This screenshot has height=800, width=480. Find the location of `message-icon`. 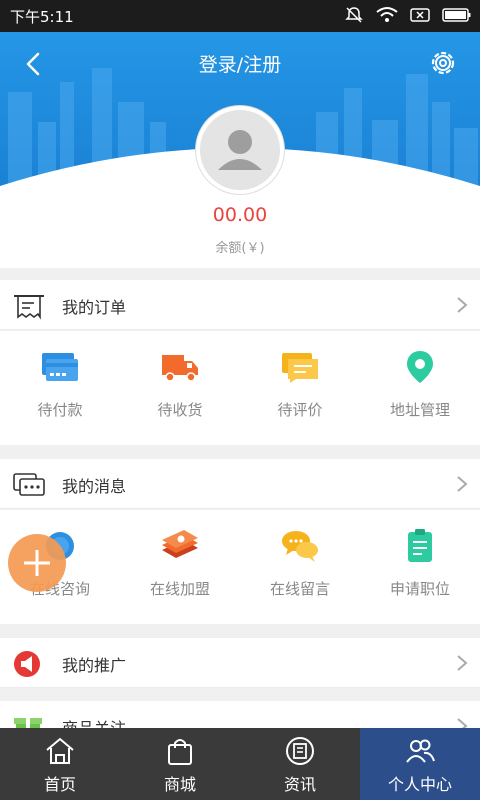

message-icon is located at coordinates (29, 484).